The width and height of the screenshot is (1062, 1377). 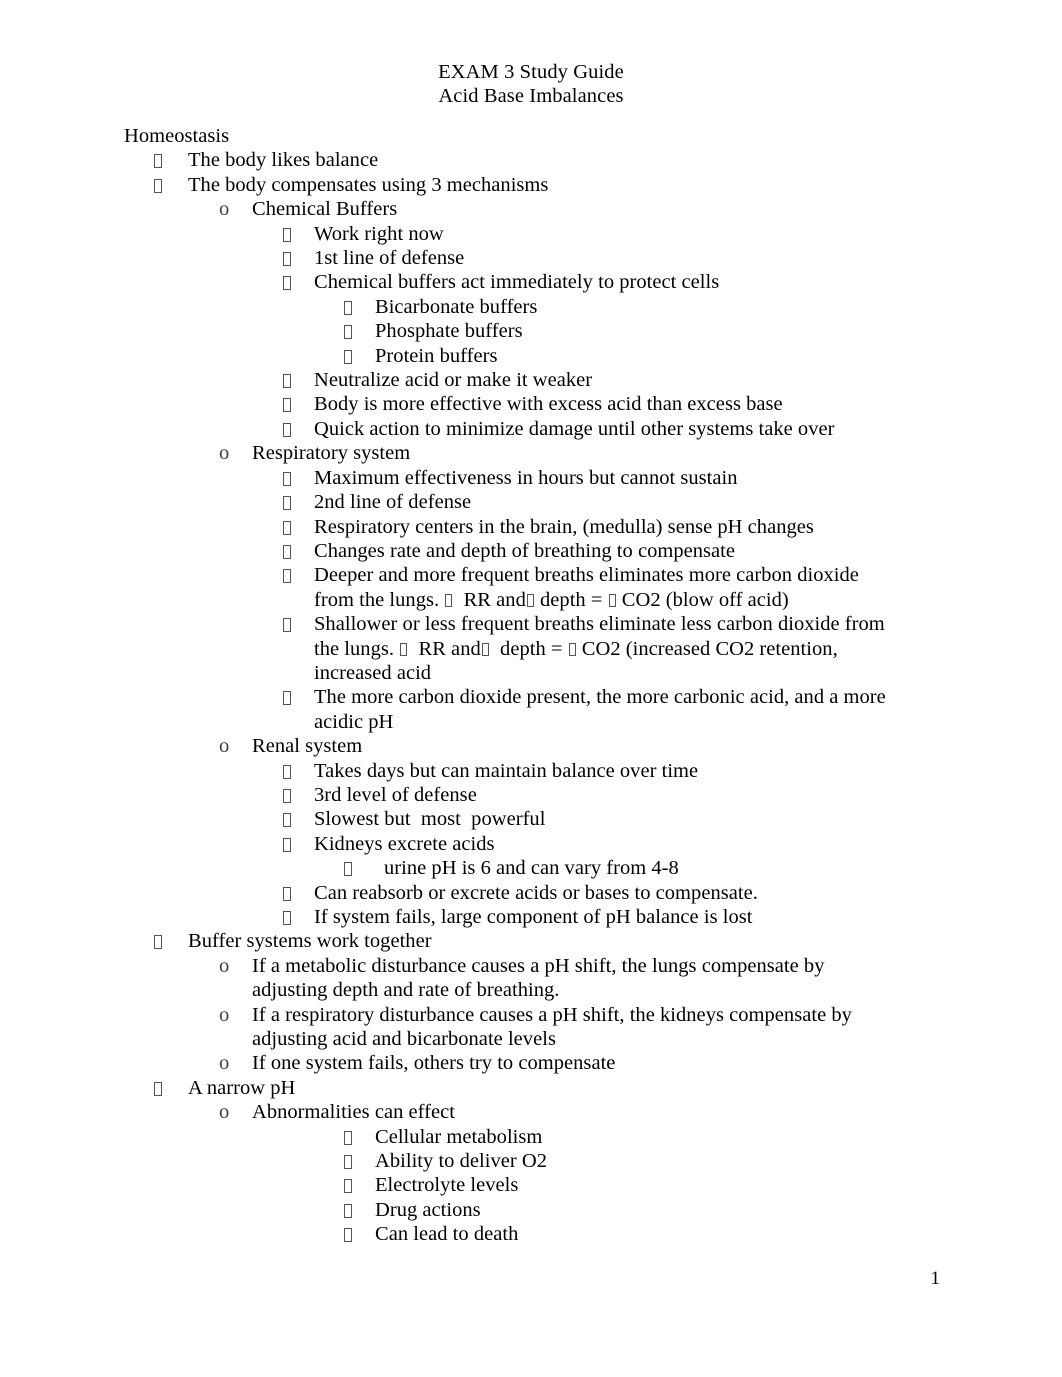 What do you see at coordinates (447, 1234) in the screenshot?
I see `outline-item-text: Can lead to death` at bounding box center [447, 1234].